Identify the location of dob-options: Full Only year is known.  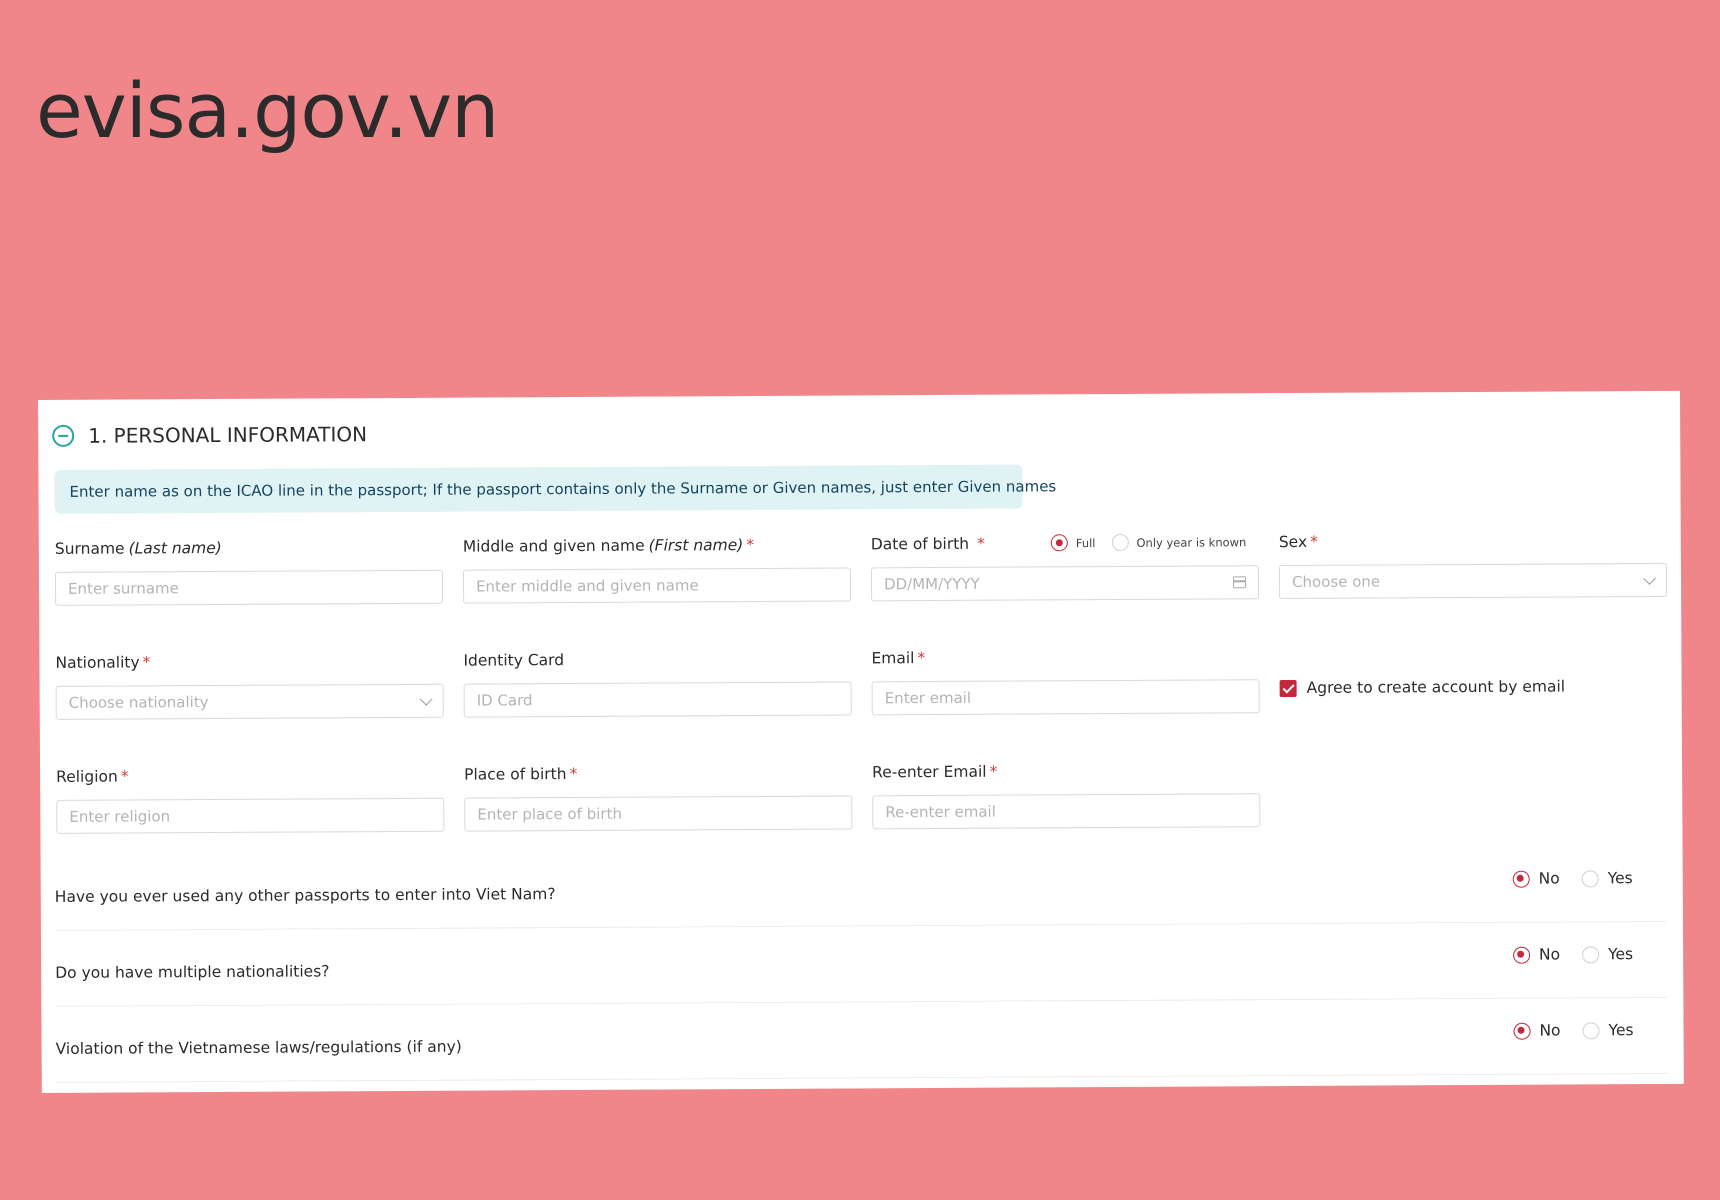
(1156, 542).